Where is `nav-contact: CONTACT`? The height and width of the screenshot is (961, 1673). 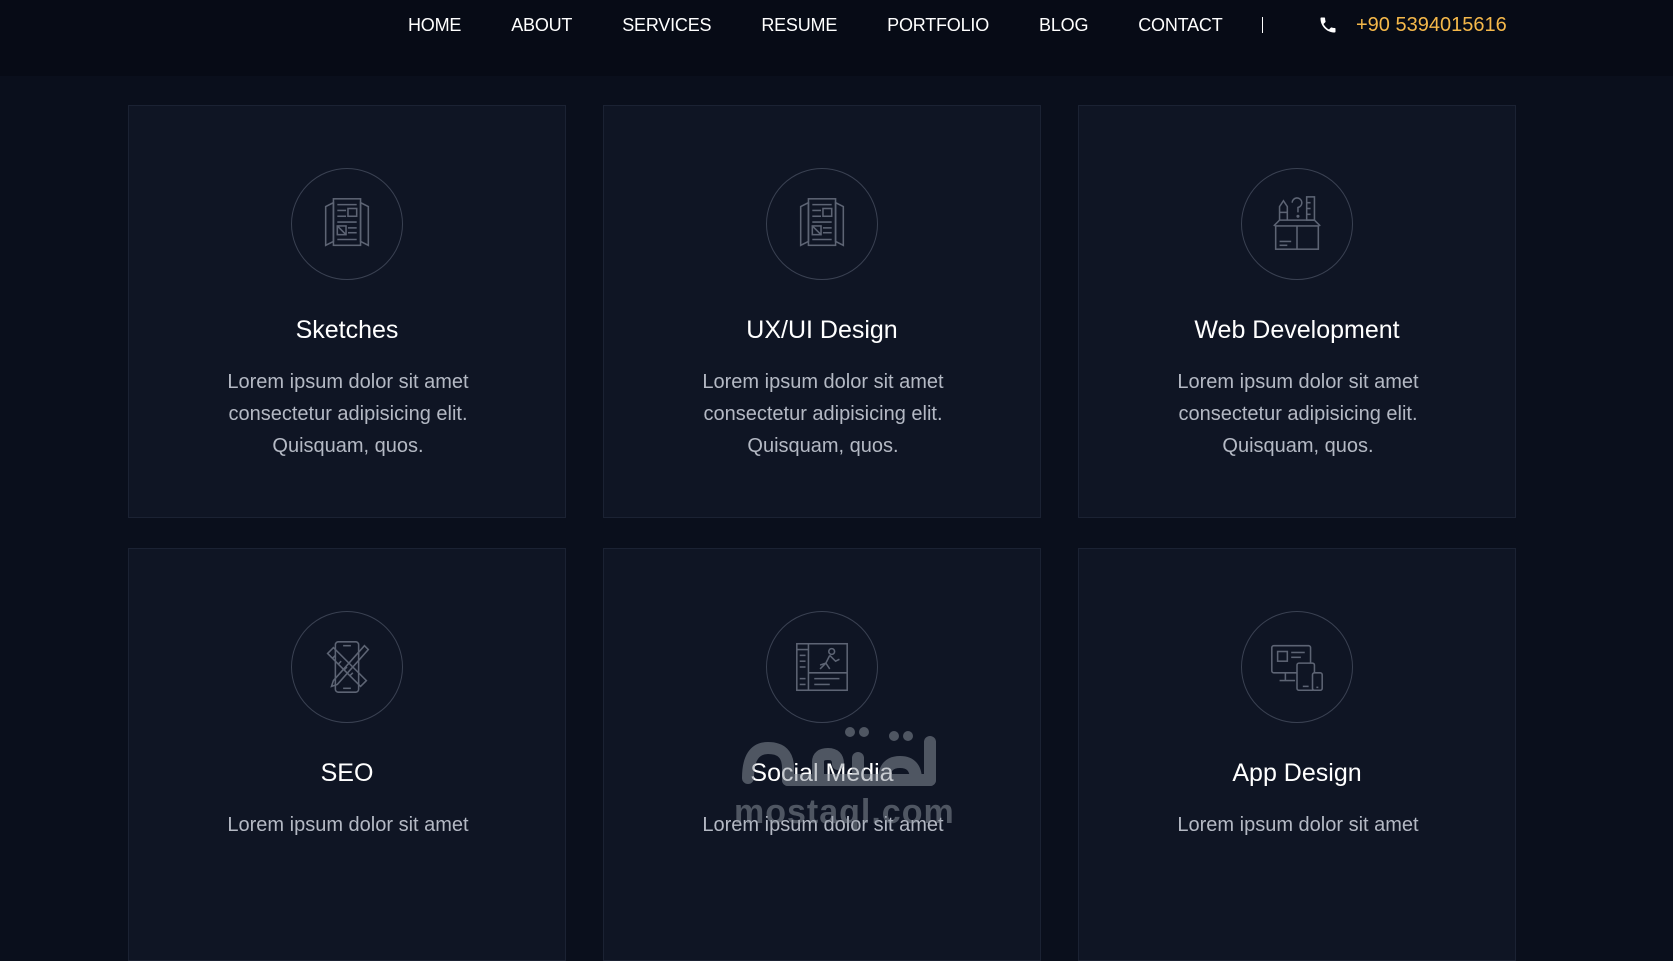
nav-contact: CONTACT is located at coordinates (1180, 25).